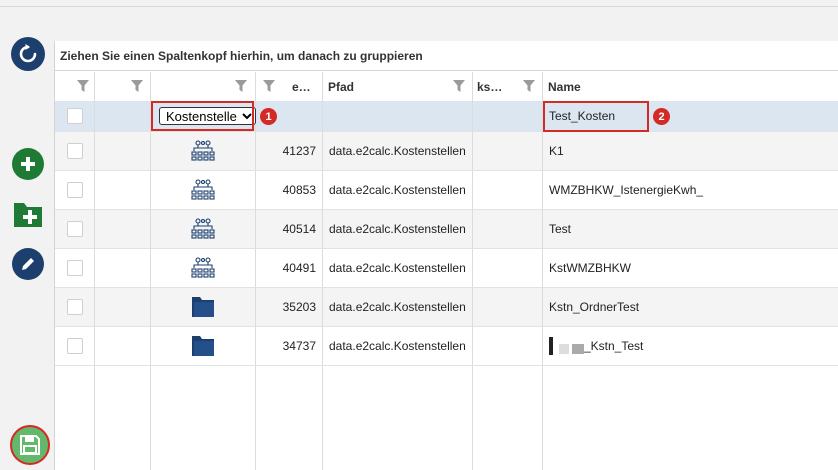 The height and width of the screenshot is (470, 838). Describe the element at coordinates (690, 151) in the screenshot. I see `row-name-cell: K1` at that location.